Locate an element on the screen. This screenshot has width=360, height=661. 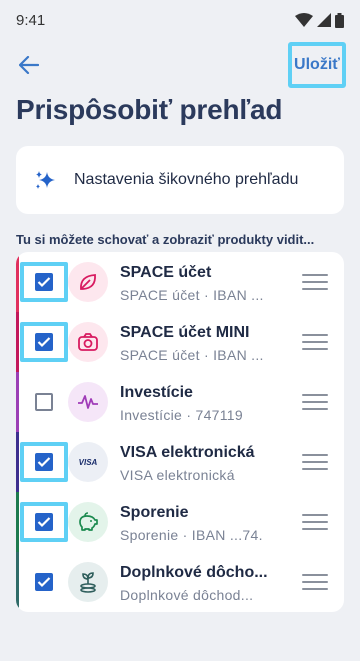
product-subtitle: VISA elektronická is located at coordinates (177, 475).